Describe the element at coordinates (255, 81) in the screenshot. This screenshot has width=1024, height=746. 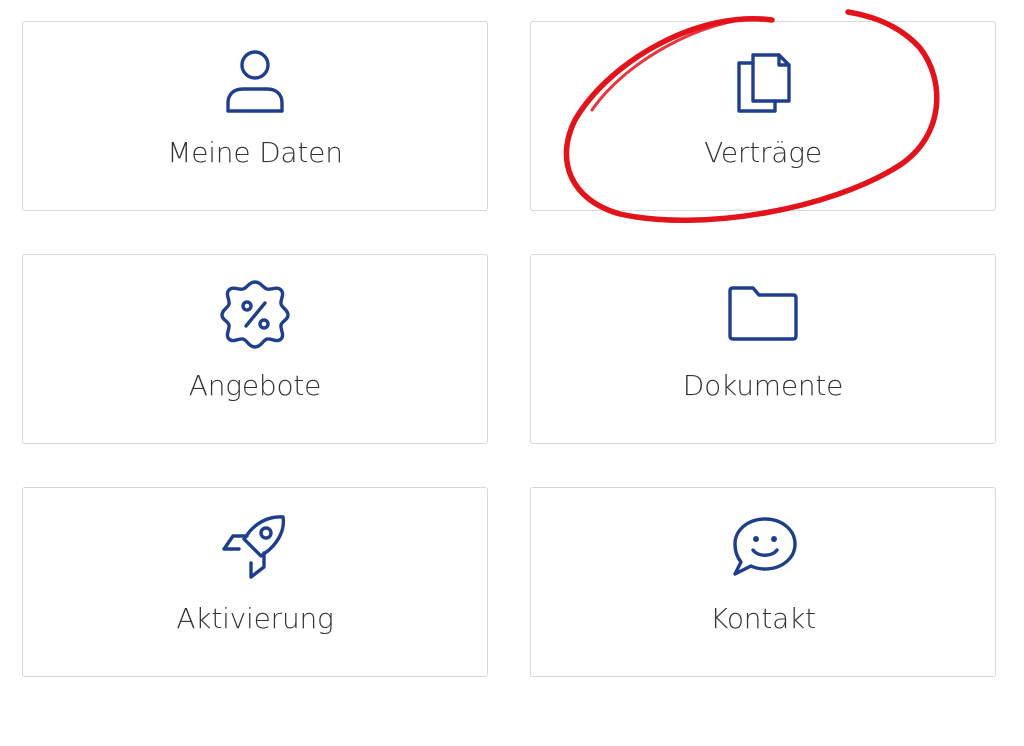
I see `user-icon` at that location.